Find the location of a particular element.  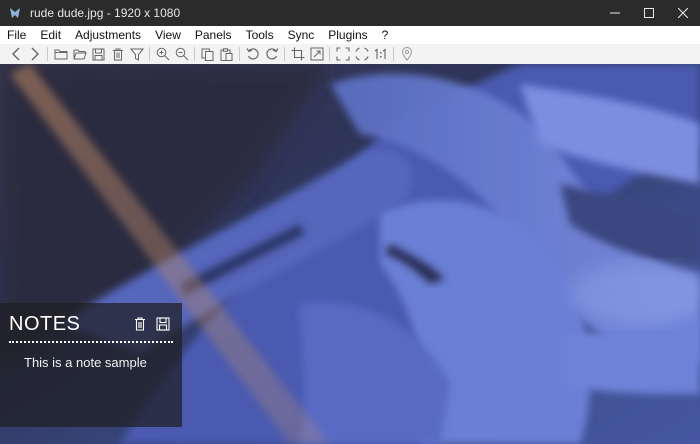

notes-panel: NOTES This is a note sample is located at coordinates (91, 365).